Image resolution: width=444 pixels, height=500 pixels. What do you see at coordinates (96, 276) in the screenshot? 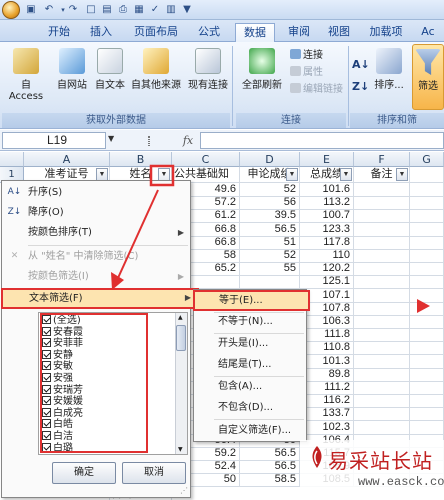
I see `menu-item-filter-by-color: 按颜色筛选(I) ▶` at bounding box center [96, 276].